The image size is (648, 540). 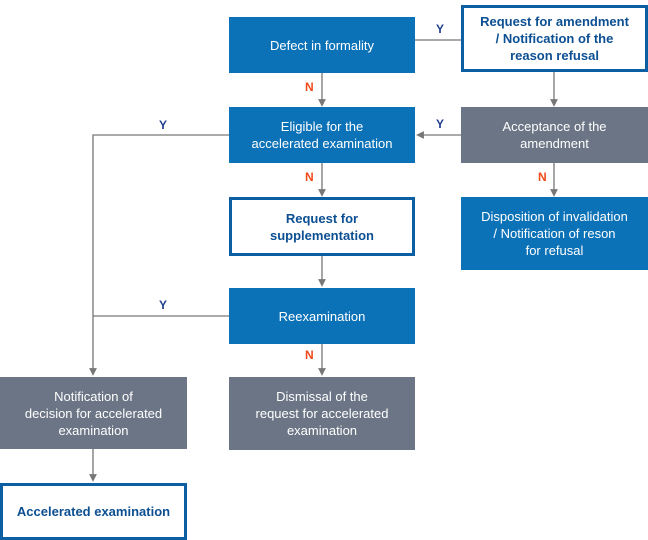 I want to click on label-yes-reexamination: Y, so click(x=163, y=305).